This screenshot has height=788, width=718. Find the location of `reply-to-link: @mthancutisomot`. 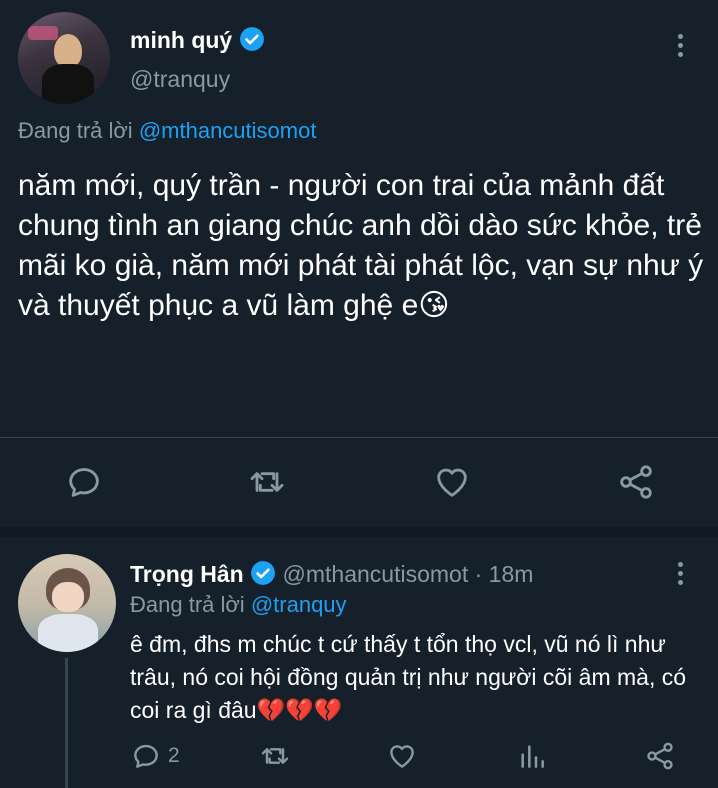

reply-to-link: @mthancutisomot is located at coordinates (228, 130).